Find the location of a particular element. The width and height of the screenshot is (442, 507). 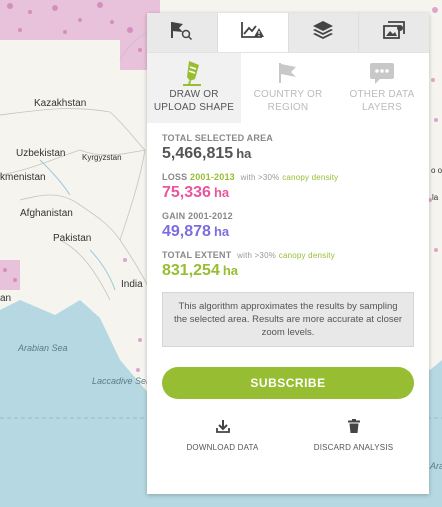

map-label-partial-left: an is located at coordinates (6, 298).